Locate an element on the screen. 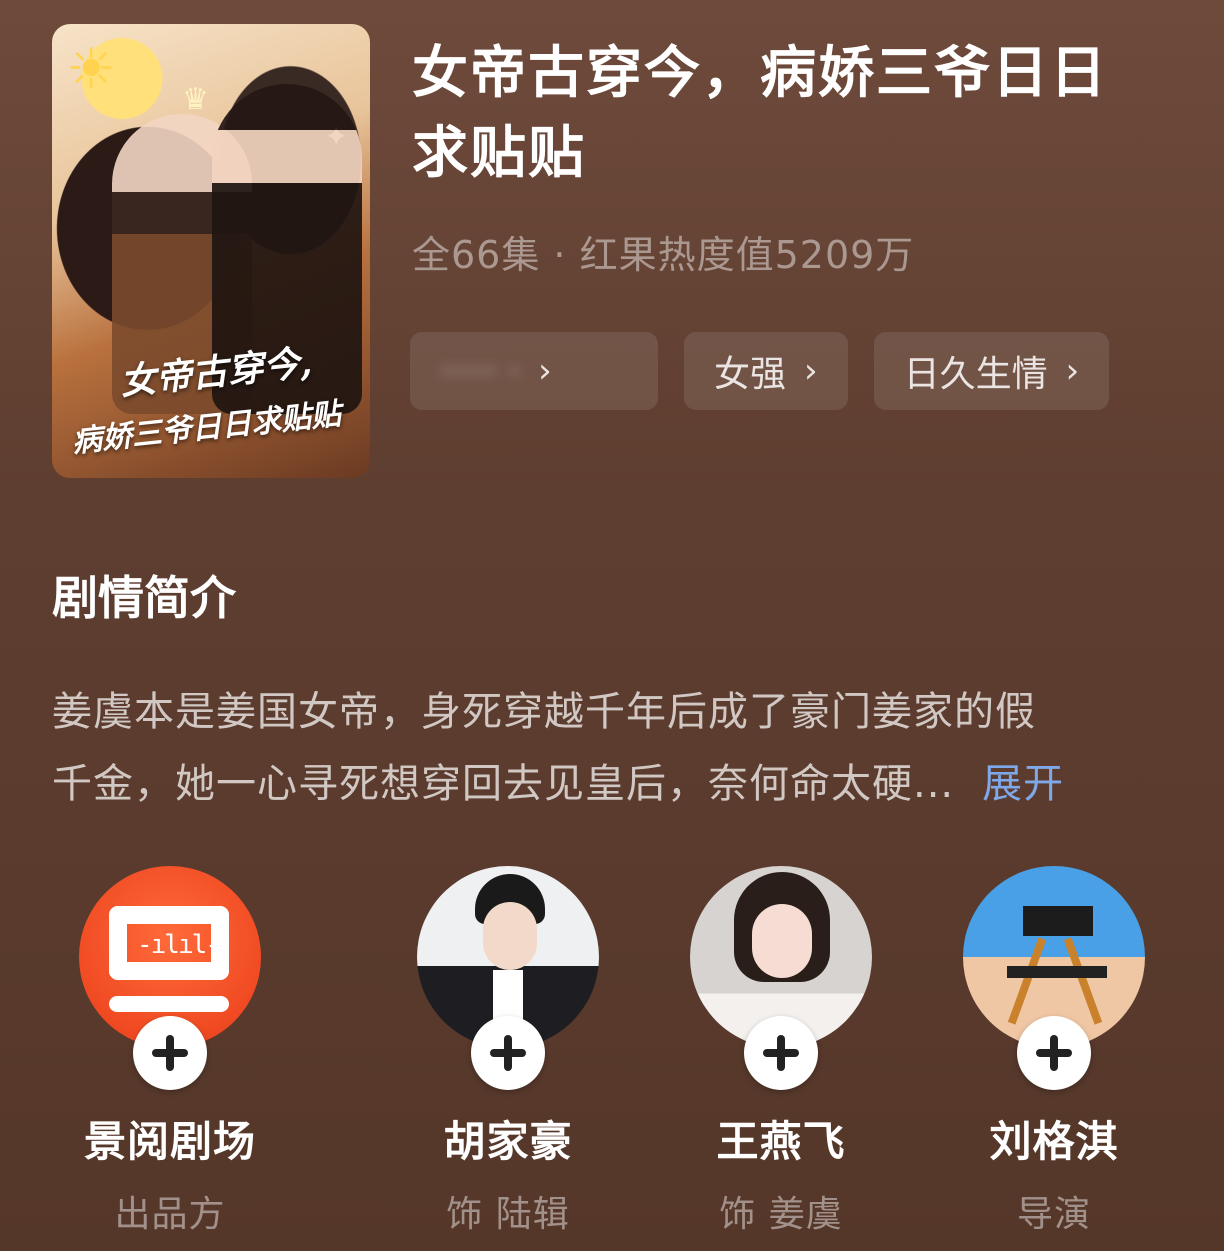 This screenshot has height=1251, width=1224. tag-label: 女强 is located at coordinates (750, 374).